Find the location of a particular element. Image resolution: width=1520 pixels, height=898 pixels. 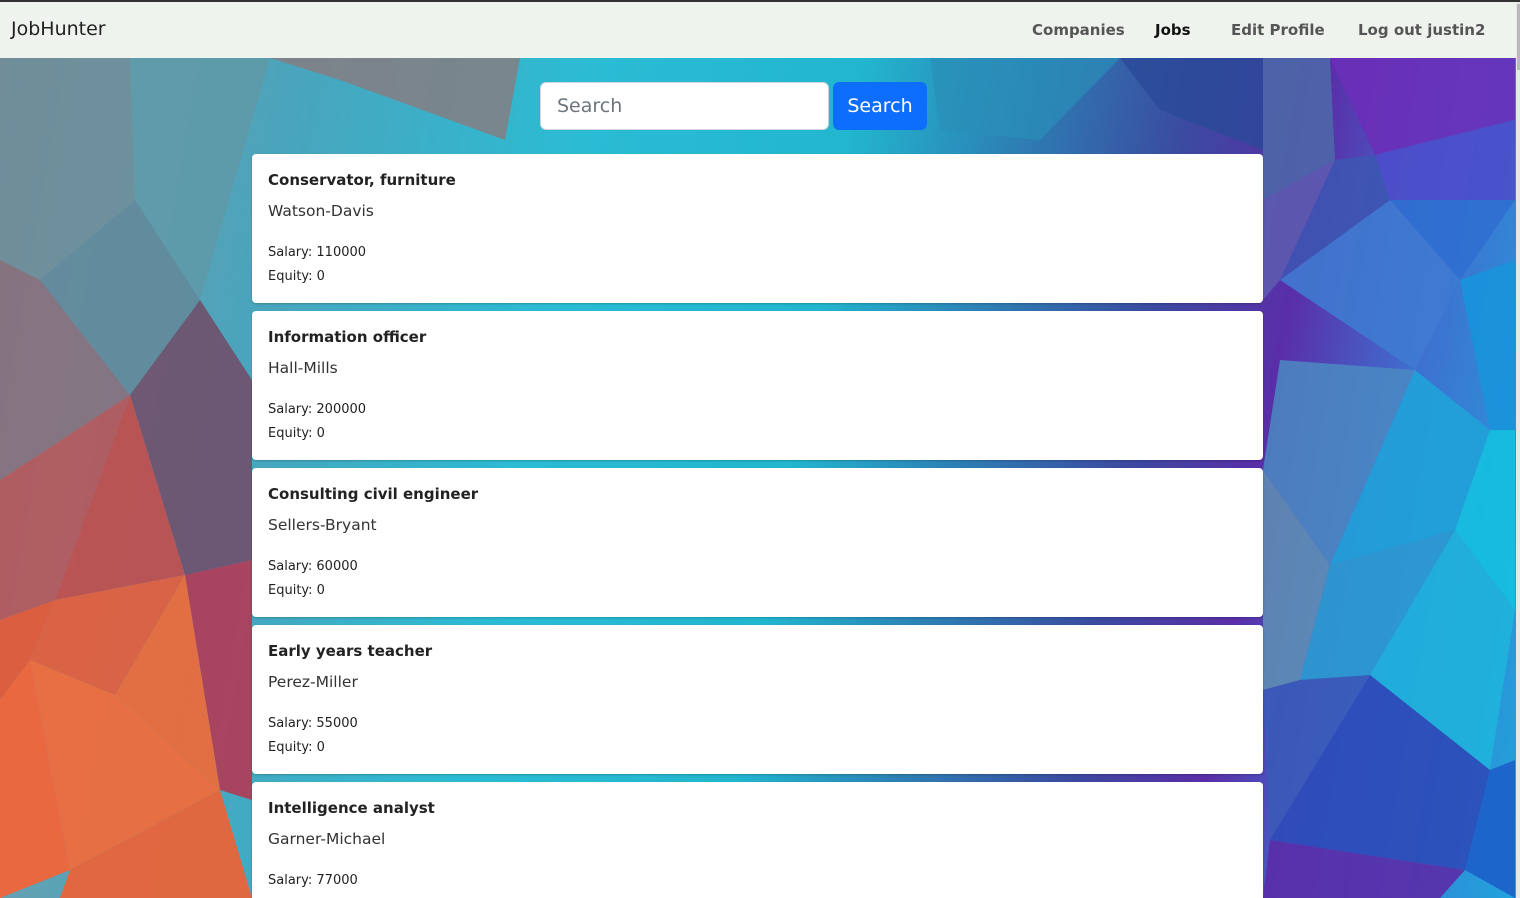

nav-edit-profile-link: Edit Profile is located at coordinates (1278, 30).